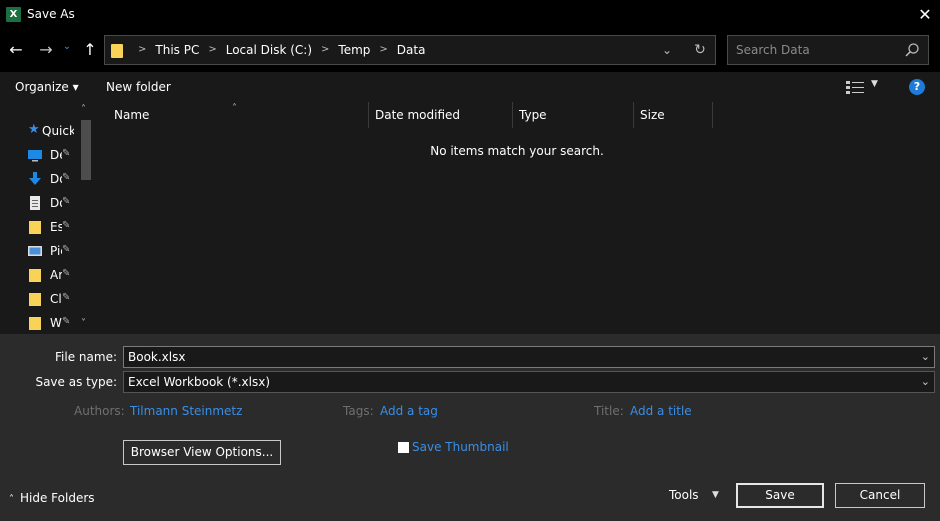 Image resolution: width=940 pixels, height=521 pixels. Describe the element at coordinates (609, 411) in the screenshot. I see `title-label: Title:` at that location.